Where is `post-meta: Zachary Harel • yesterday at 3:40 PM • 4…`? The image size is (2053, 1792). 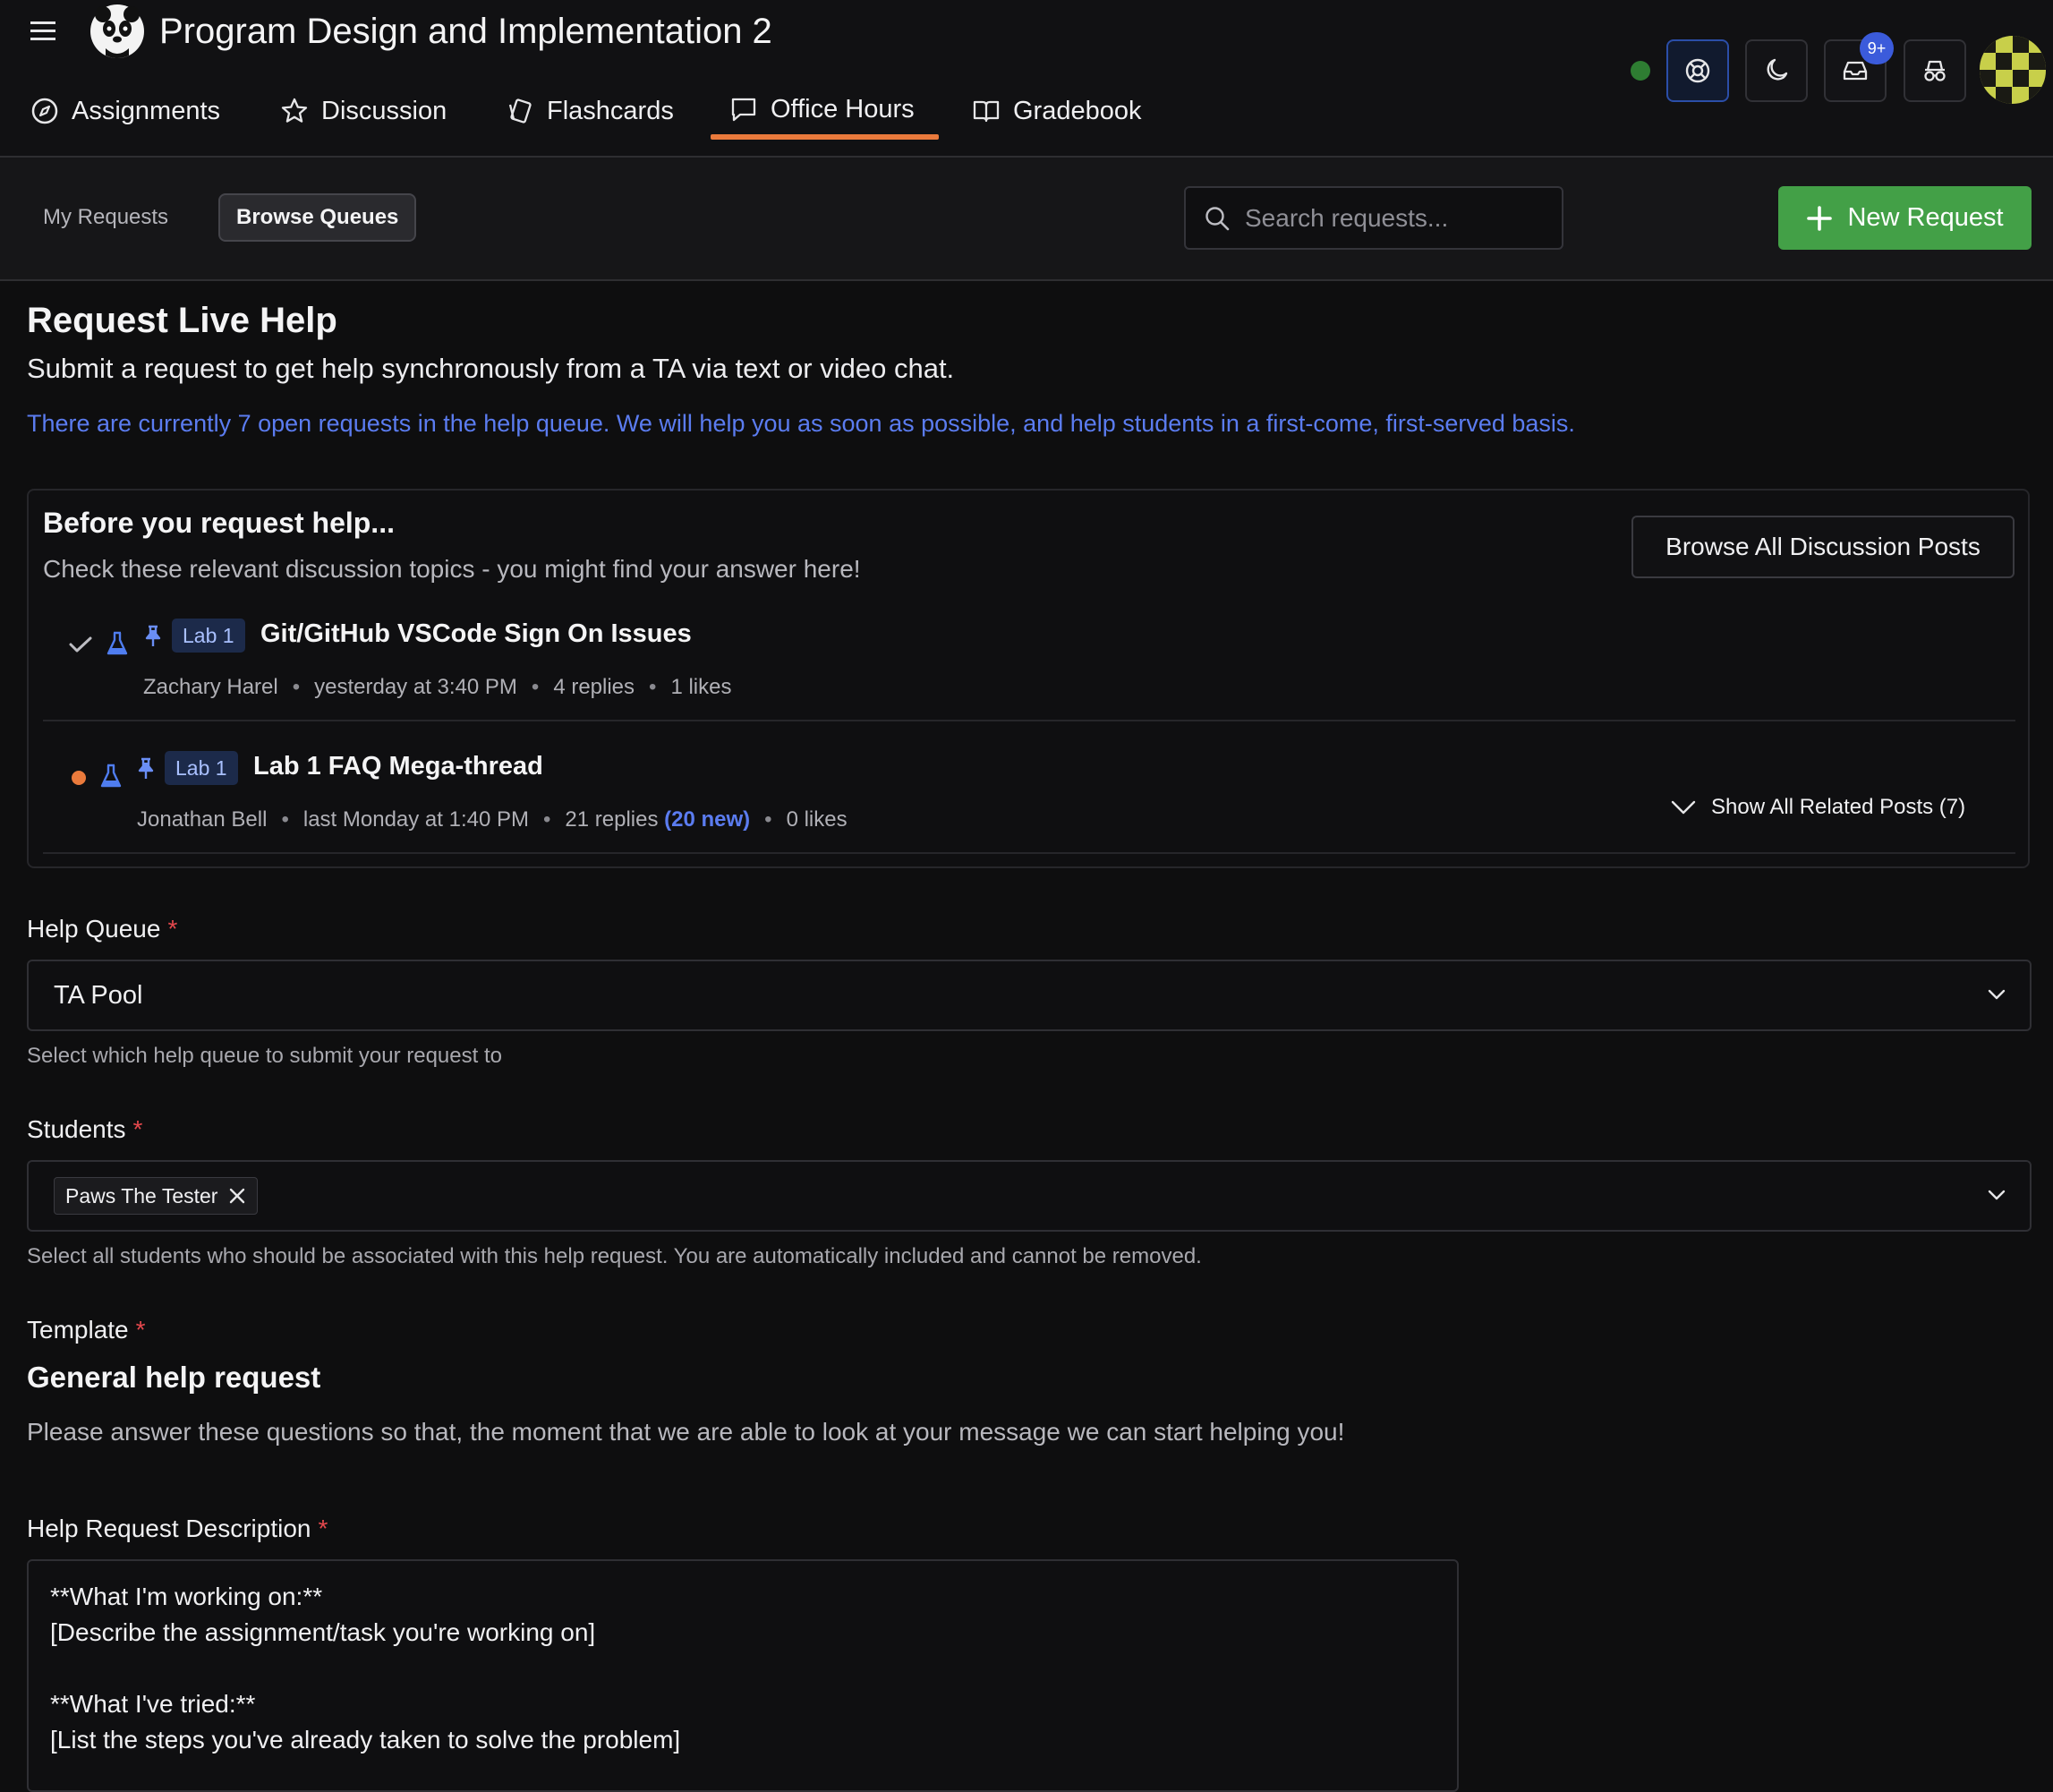
post-meta: Zachary Harel • yesterday at 3:40 PM • 4… is located at coordinates (437, 687).